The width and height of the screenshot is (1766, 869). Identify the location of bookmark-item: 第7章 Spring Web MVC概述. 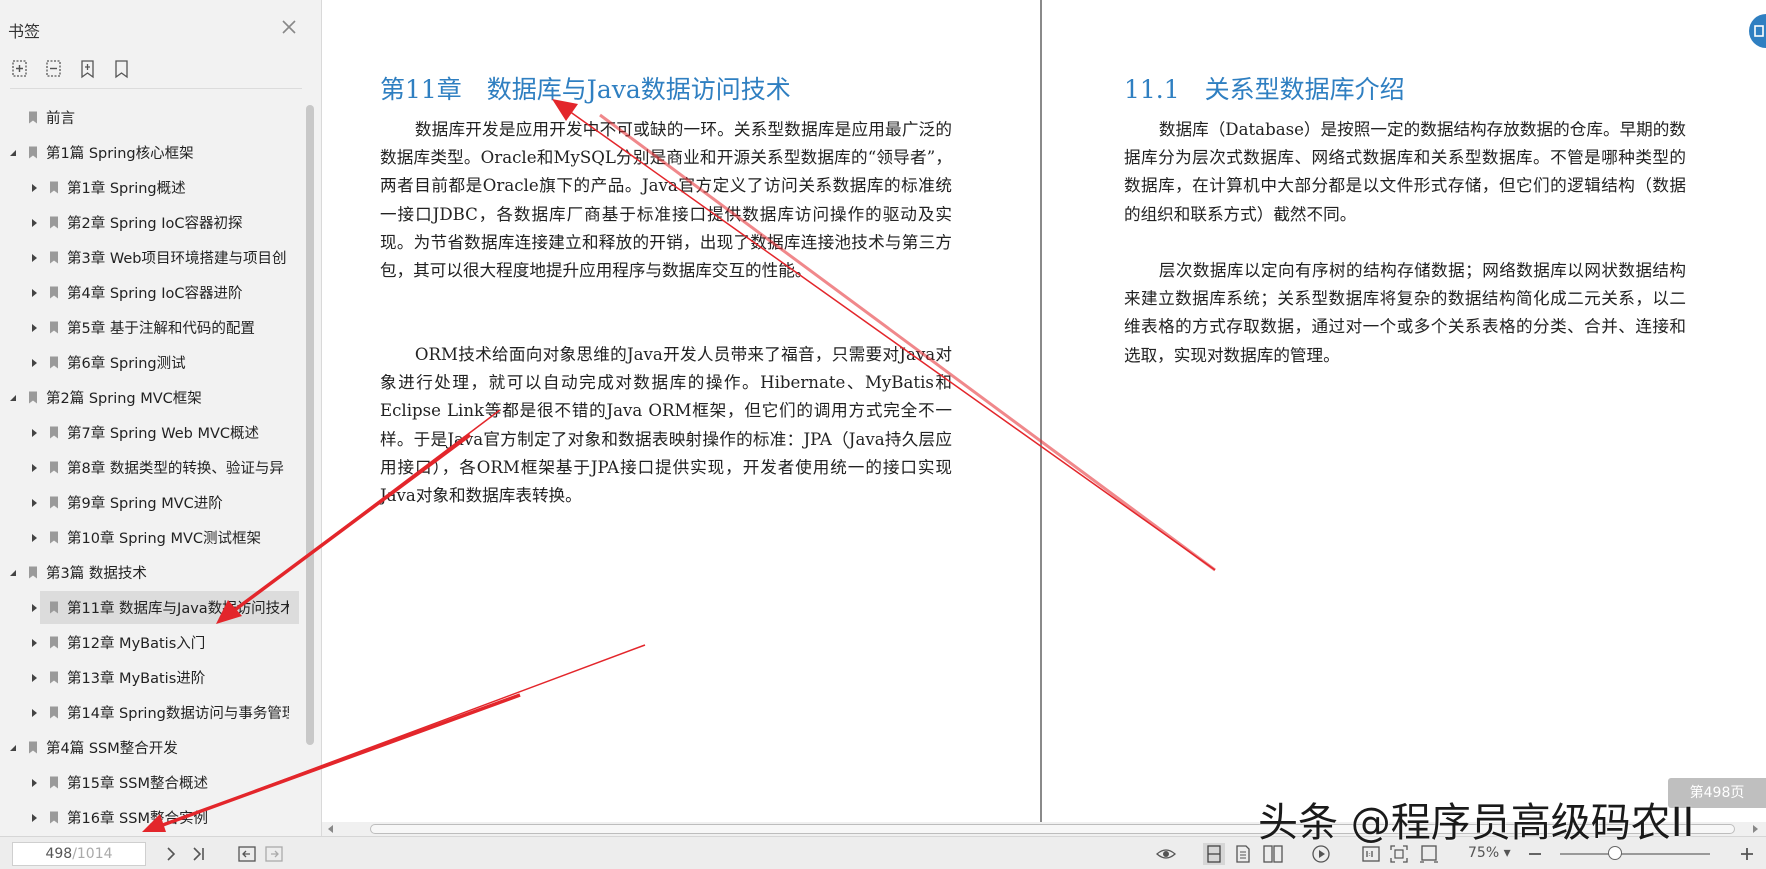
(153, 432).